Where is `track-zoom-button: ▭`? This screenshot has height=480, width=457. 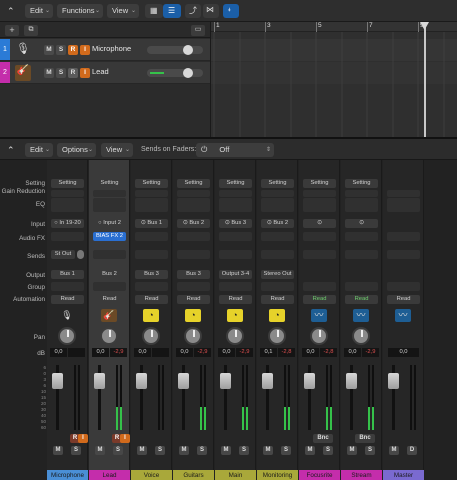 track-zoom-button: ▭ is located at coordinates (198, 30).